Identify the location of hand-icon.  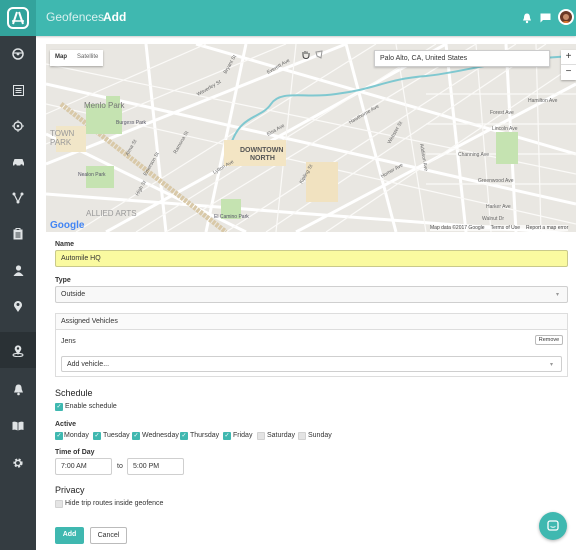
(306, 54).